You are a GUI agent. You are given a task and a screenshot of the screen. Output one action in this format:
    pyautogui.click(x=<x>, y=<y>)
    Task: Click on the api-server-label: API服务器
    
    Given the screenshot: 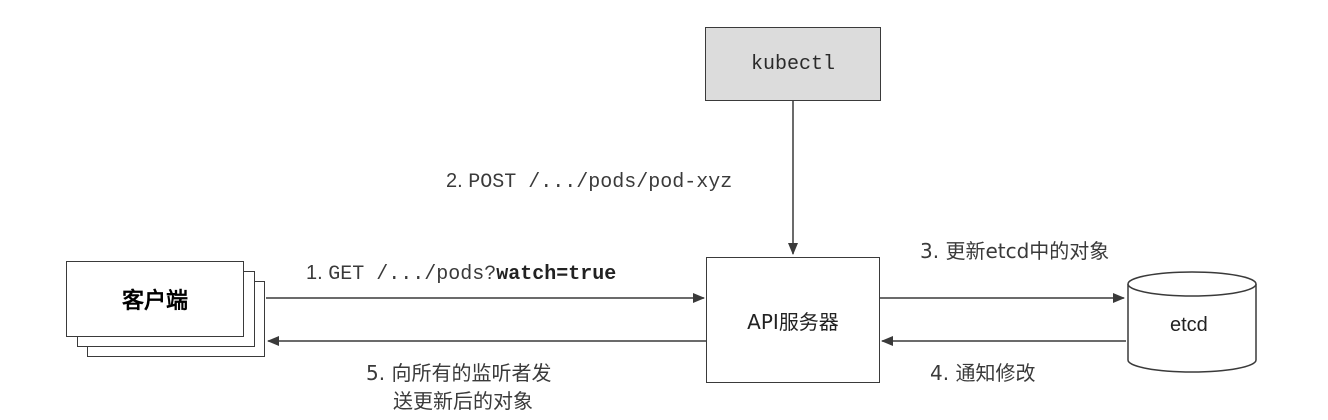 What is the action you would take?
    pyautogui.click(x=793, y=321)
    